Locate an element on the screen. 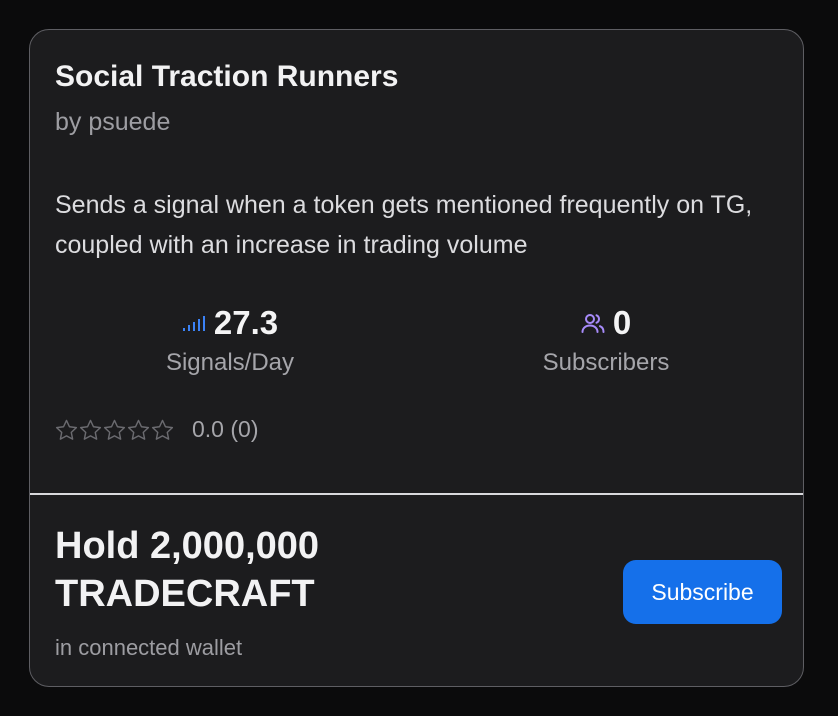 This screenshot has height=716, width=838. subscribers-stat: 0 Subscribers is located at coordinates (606, 340).